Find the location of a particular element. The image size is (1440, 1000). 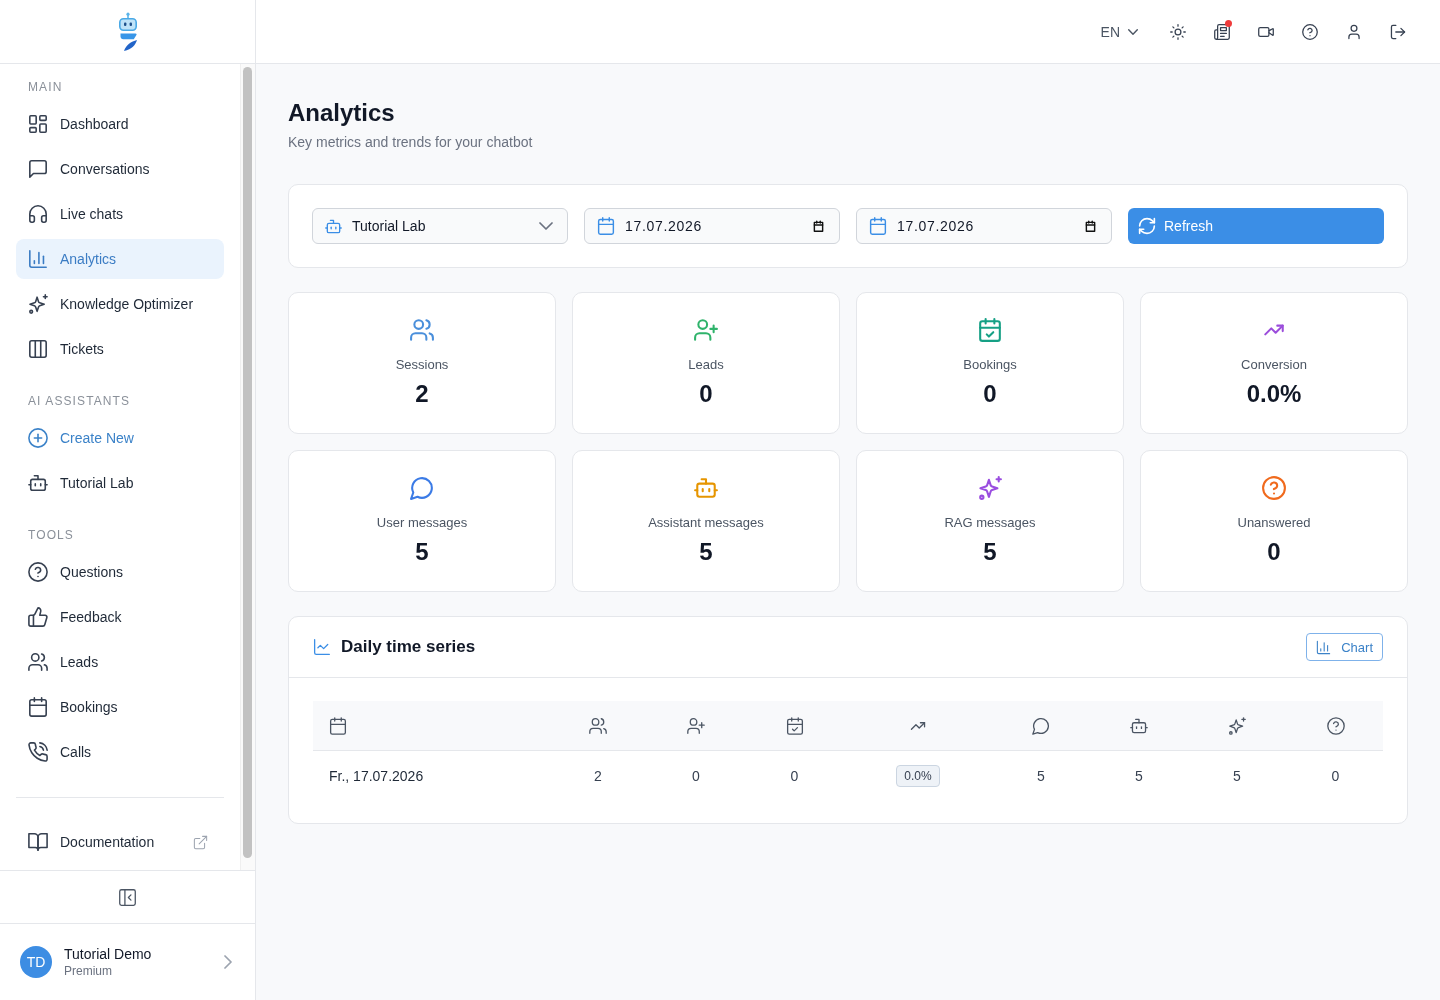

user-plus-icon is located at coordinates (696, 725).